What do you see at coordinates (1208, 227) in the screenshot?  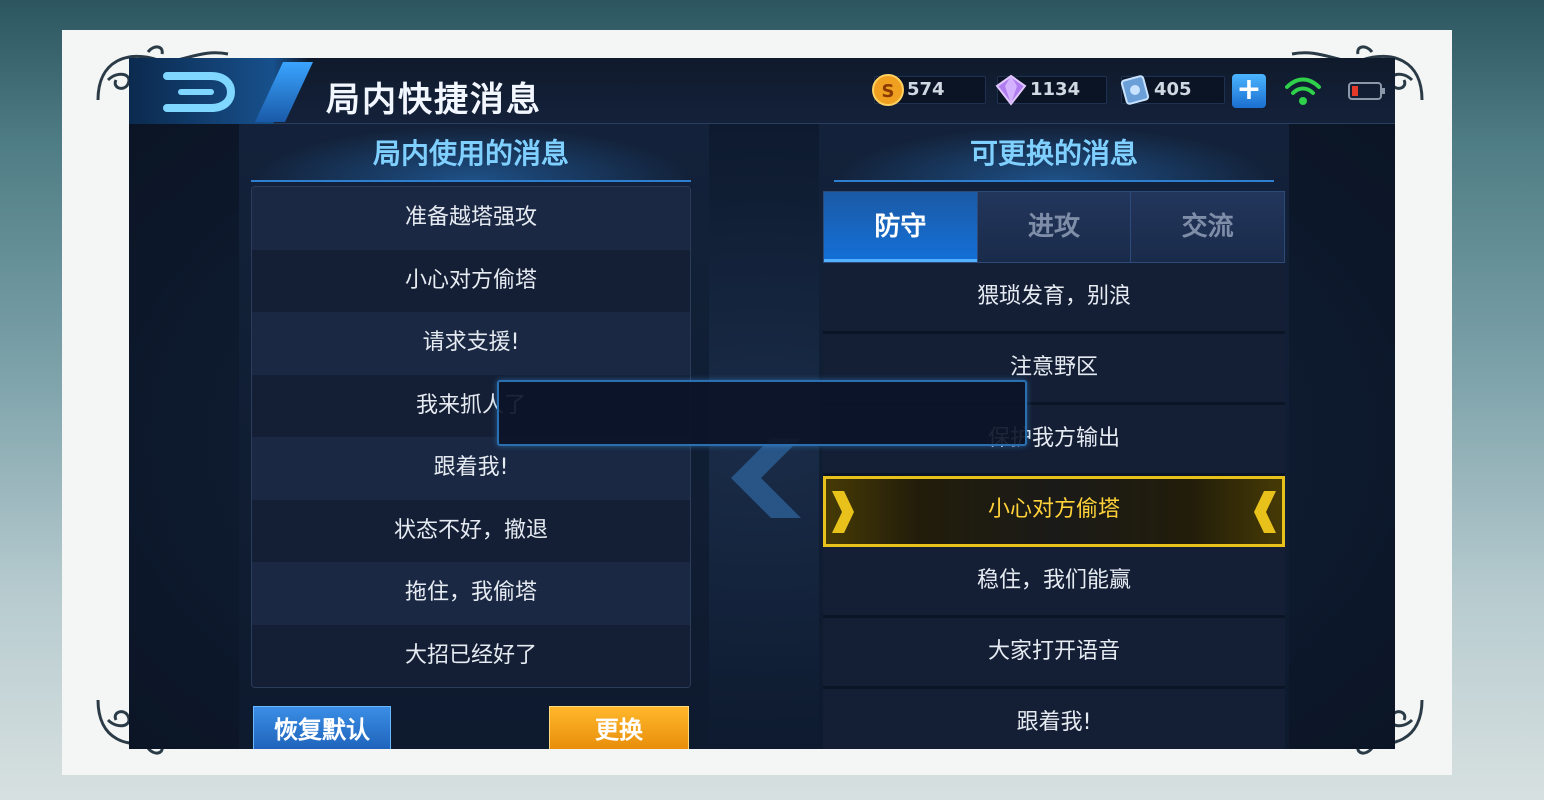 I see `tab-communication: 交流` at bounding box center [1208, 227].